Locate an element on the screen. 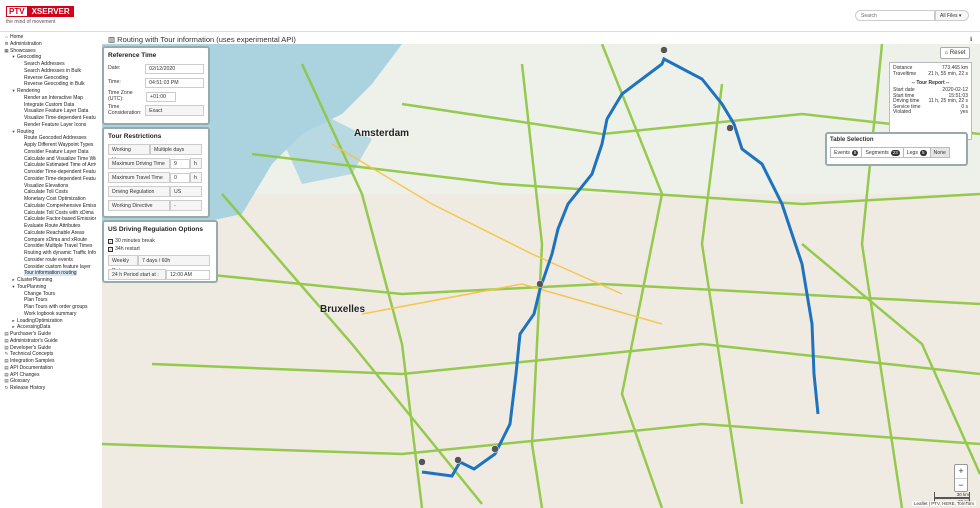  sidebar-item: Visualize Time-dependent Features is located at coordinates (48, 118).